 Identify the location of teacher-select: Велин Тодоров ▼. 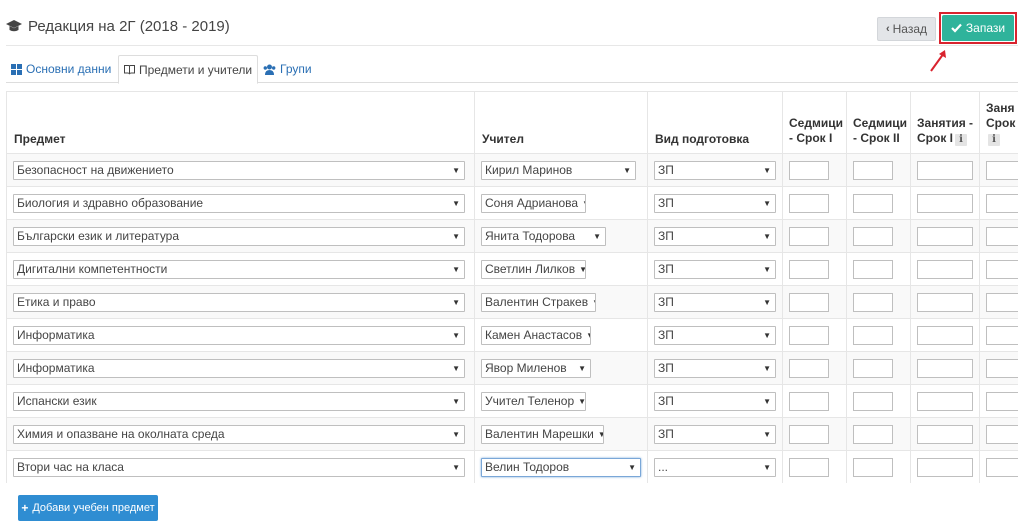
(561, 467).